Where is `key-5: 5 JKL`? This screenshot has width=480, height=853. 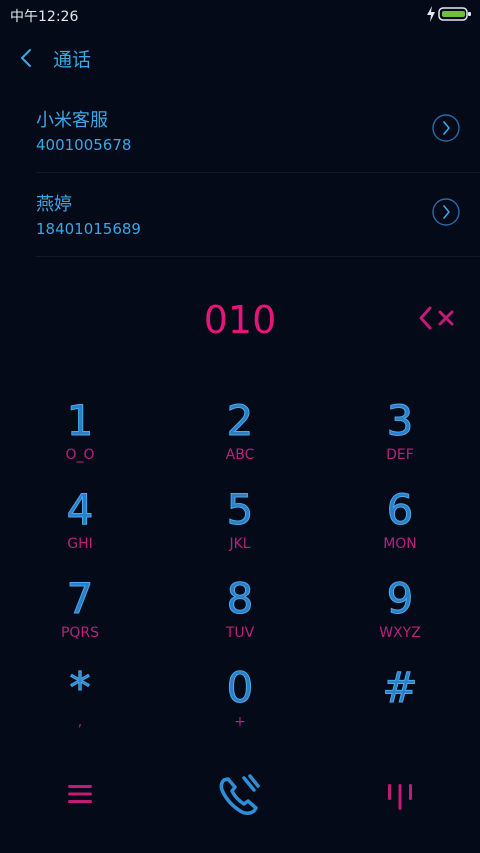 key-5: 5 JKL is located at coordinates (240, 524).